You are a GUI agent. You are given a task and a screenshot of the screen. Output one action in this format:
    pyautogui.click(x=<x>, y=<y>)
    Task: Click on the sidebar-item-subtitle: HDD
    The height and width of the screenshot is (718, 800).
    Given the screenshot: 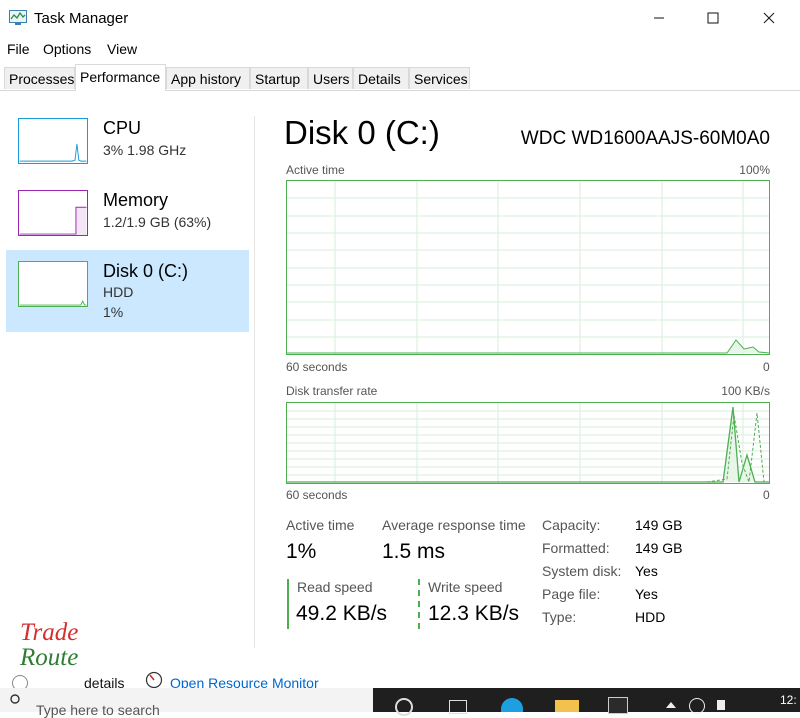 What is the action you would take?
    pyautogui.click(x=118, y=292)
    